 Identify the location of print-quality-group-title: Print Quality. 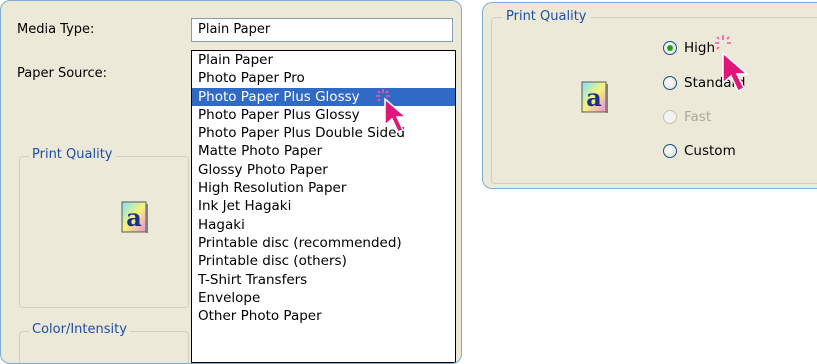
(72, 154).